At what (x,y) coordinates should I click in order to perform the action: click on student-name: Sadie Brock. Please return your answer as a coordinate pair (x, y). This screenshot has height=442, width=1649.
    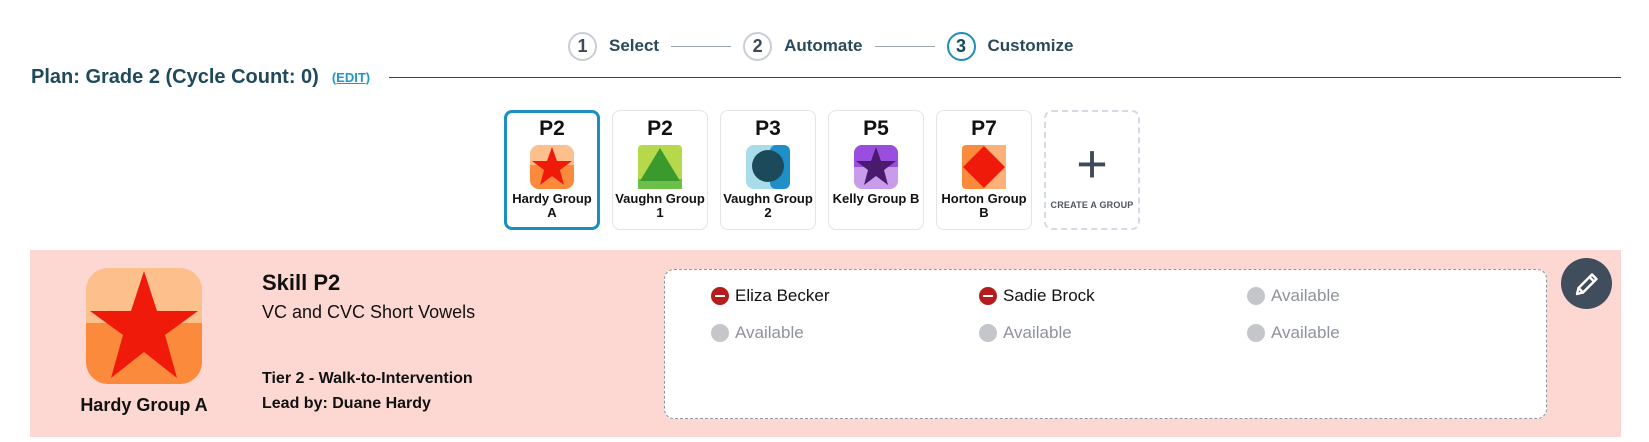
    Looking at the image, I should click on (1049, 295).